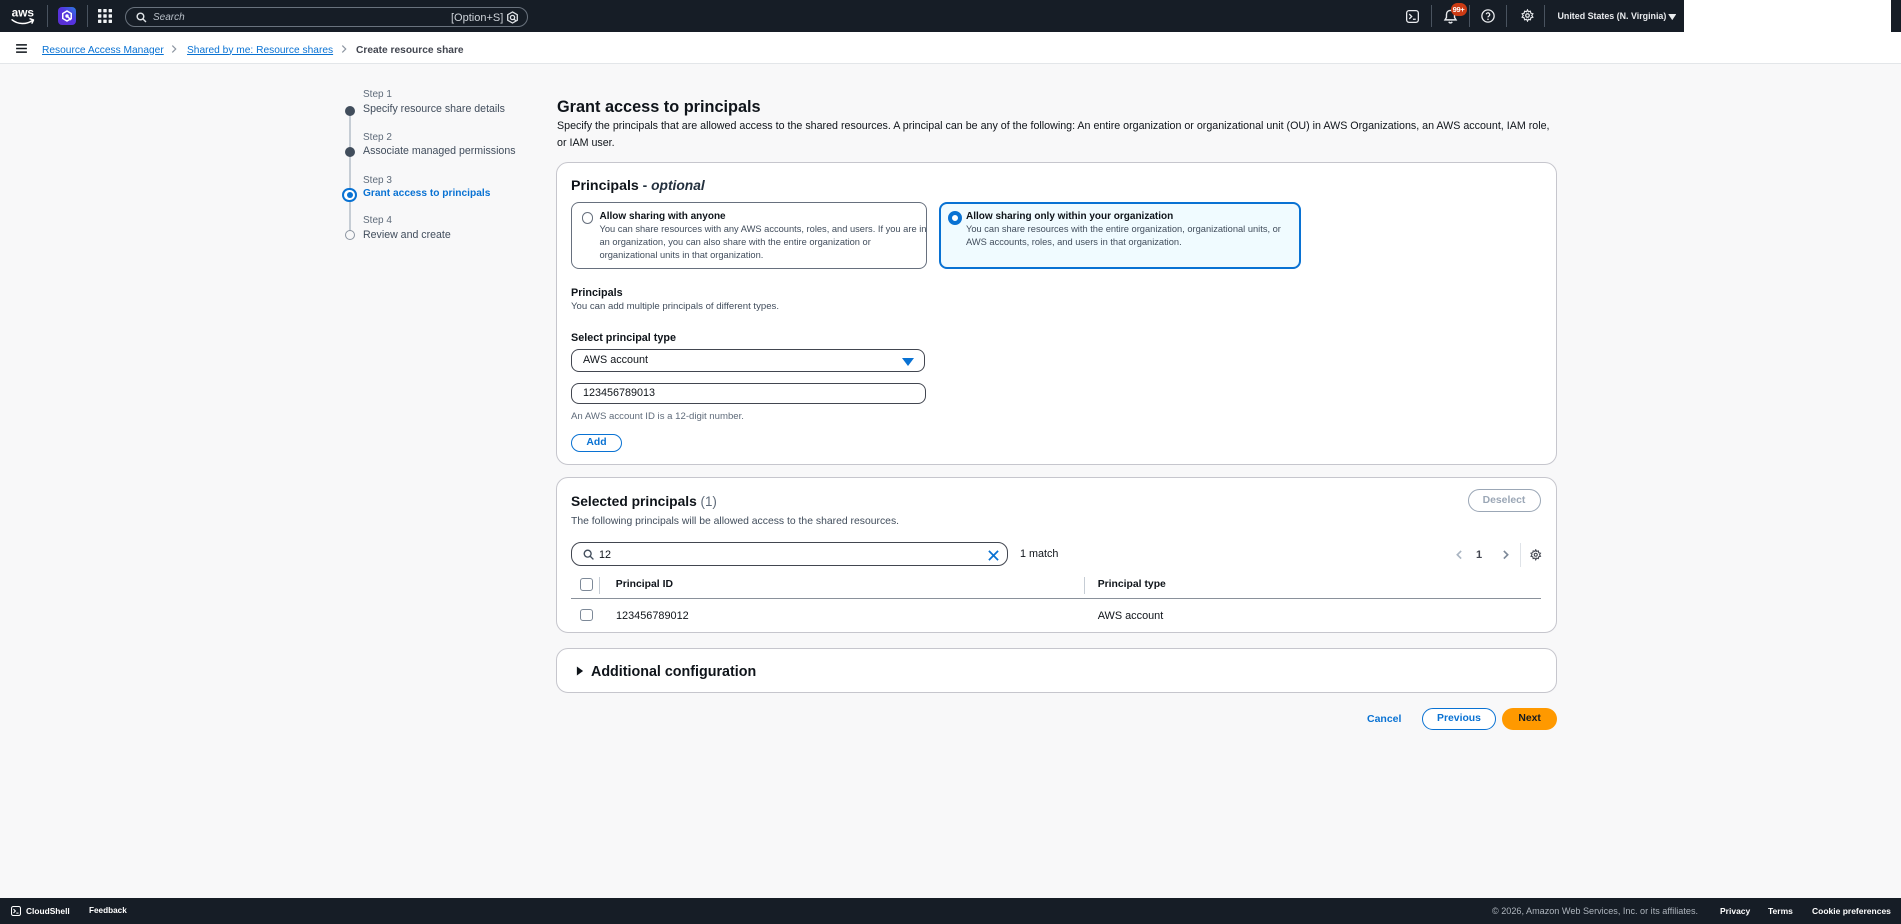 This screenshot has height=924, width=1901. Describe the element at coordinates (23, 12) in the screenshot. I see `svg-text: aws` at that location.